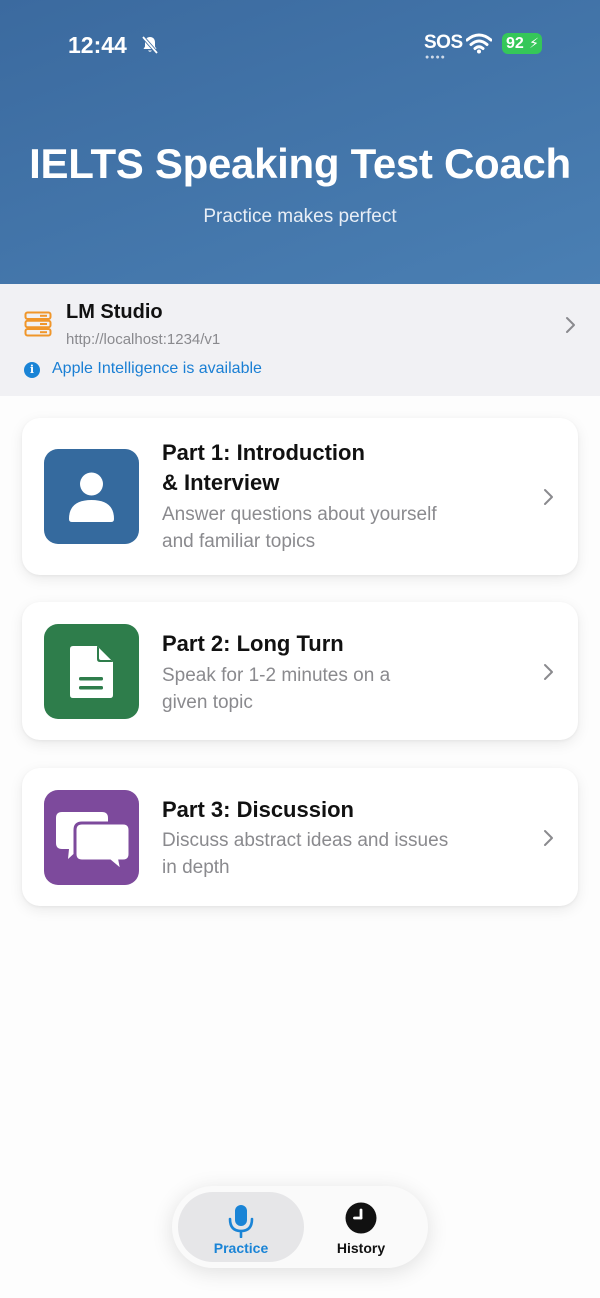  I want to click on chat-bubbles-icon, so click(91, 837).